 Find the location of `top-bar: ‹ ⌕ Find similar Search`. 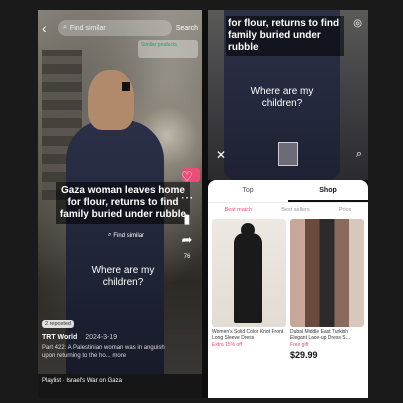

top-bar: ‹ ⌕ Find similar Search is located at coordinates (120, 28).